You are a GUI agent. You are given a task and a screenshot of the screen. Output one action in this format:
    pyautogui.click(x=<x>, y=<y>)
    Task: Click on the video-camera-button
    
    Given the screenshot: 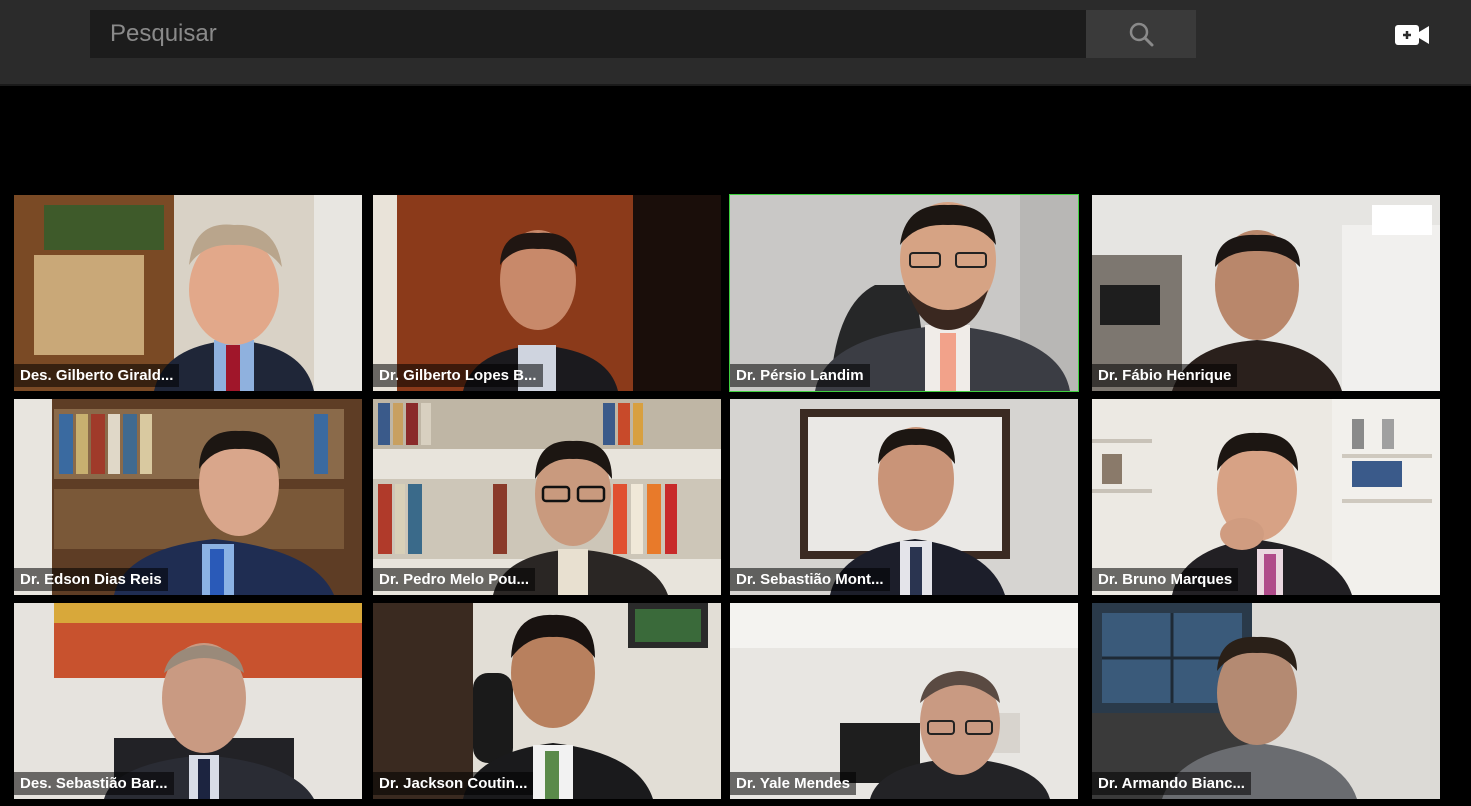 What is the action you would take?
    pyautogui.click(x=1412, y=35)
    